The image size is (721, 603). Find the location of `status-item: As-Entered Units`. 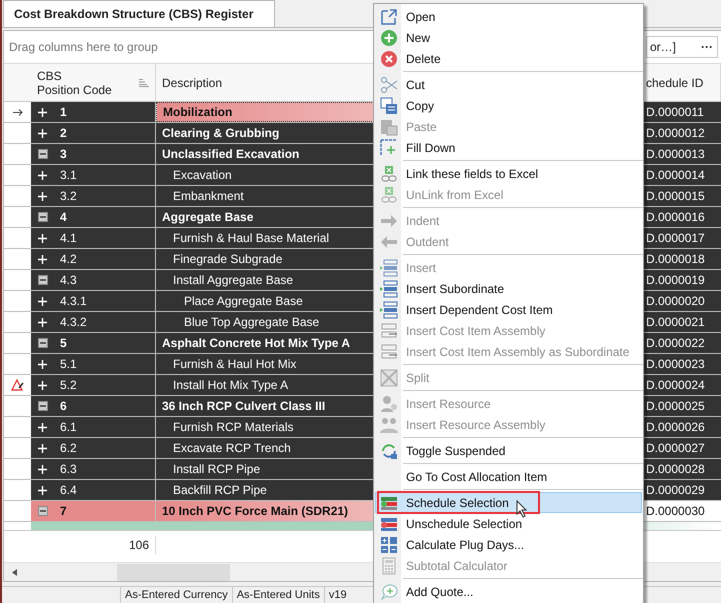

status-item: As-Entered Units is located at coordinates (278, 595).